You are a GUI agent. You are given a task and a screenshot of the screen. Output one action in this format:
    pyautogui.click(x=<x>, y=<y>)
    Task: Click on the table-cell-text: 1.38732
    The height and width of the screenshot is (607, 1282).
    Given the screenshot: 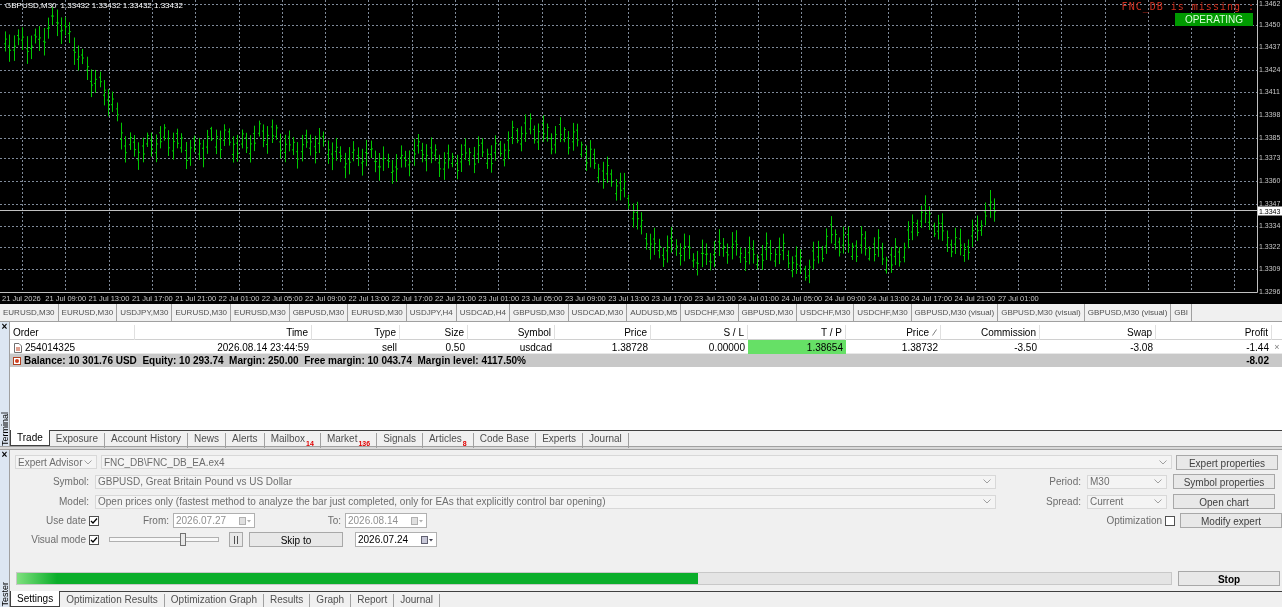 What is the action you would take?
    pyautogui.click(x=919, y=348)
    